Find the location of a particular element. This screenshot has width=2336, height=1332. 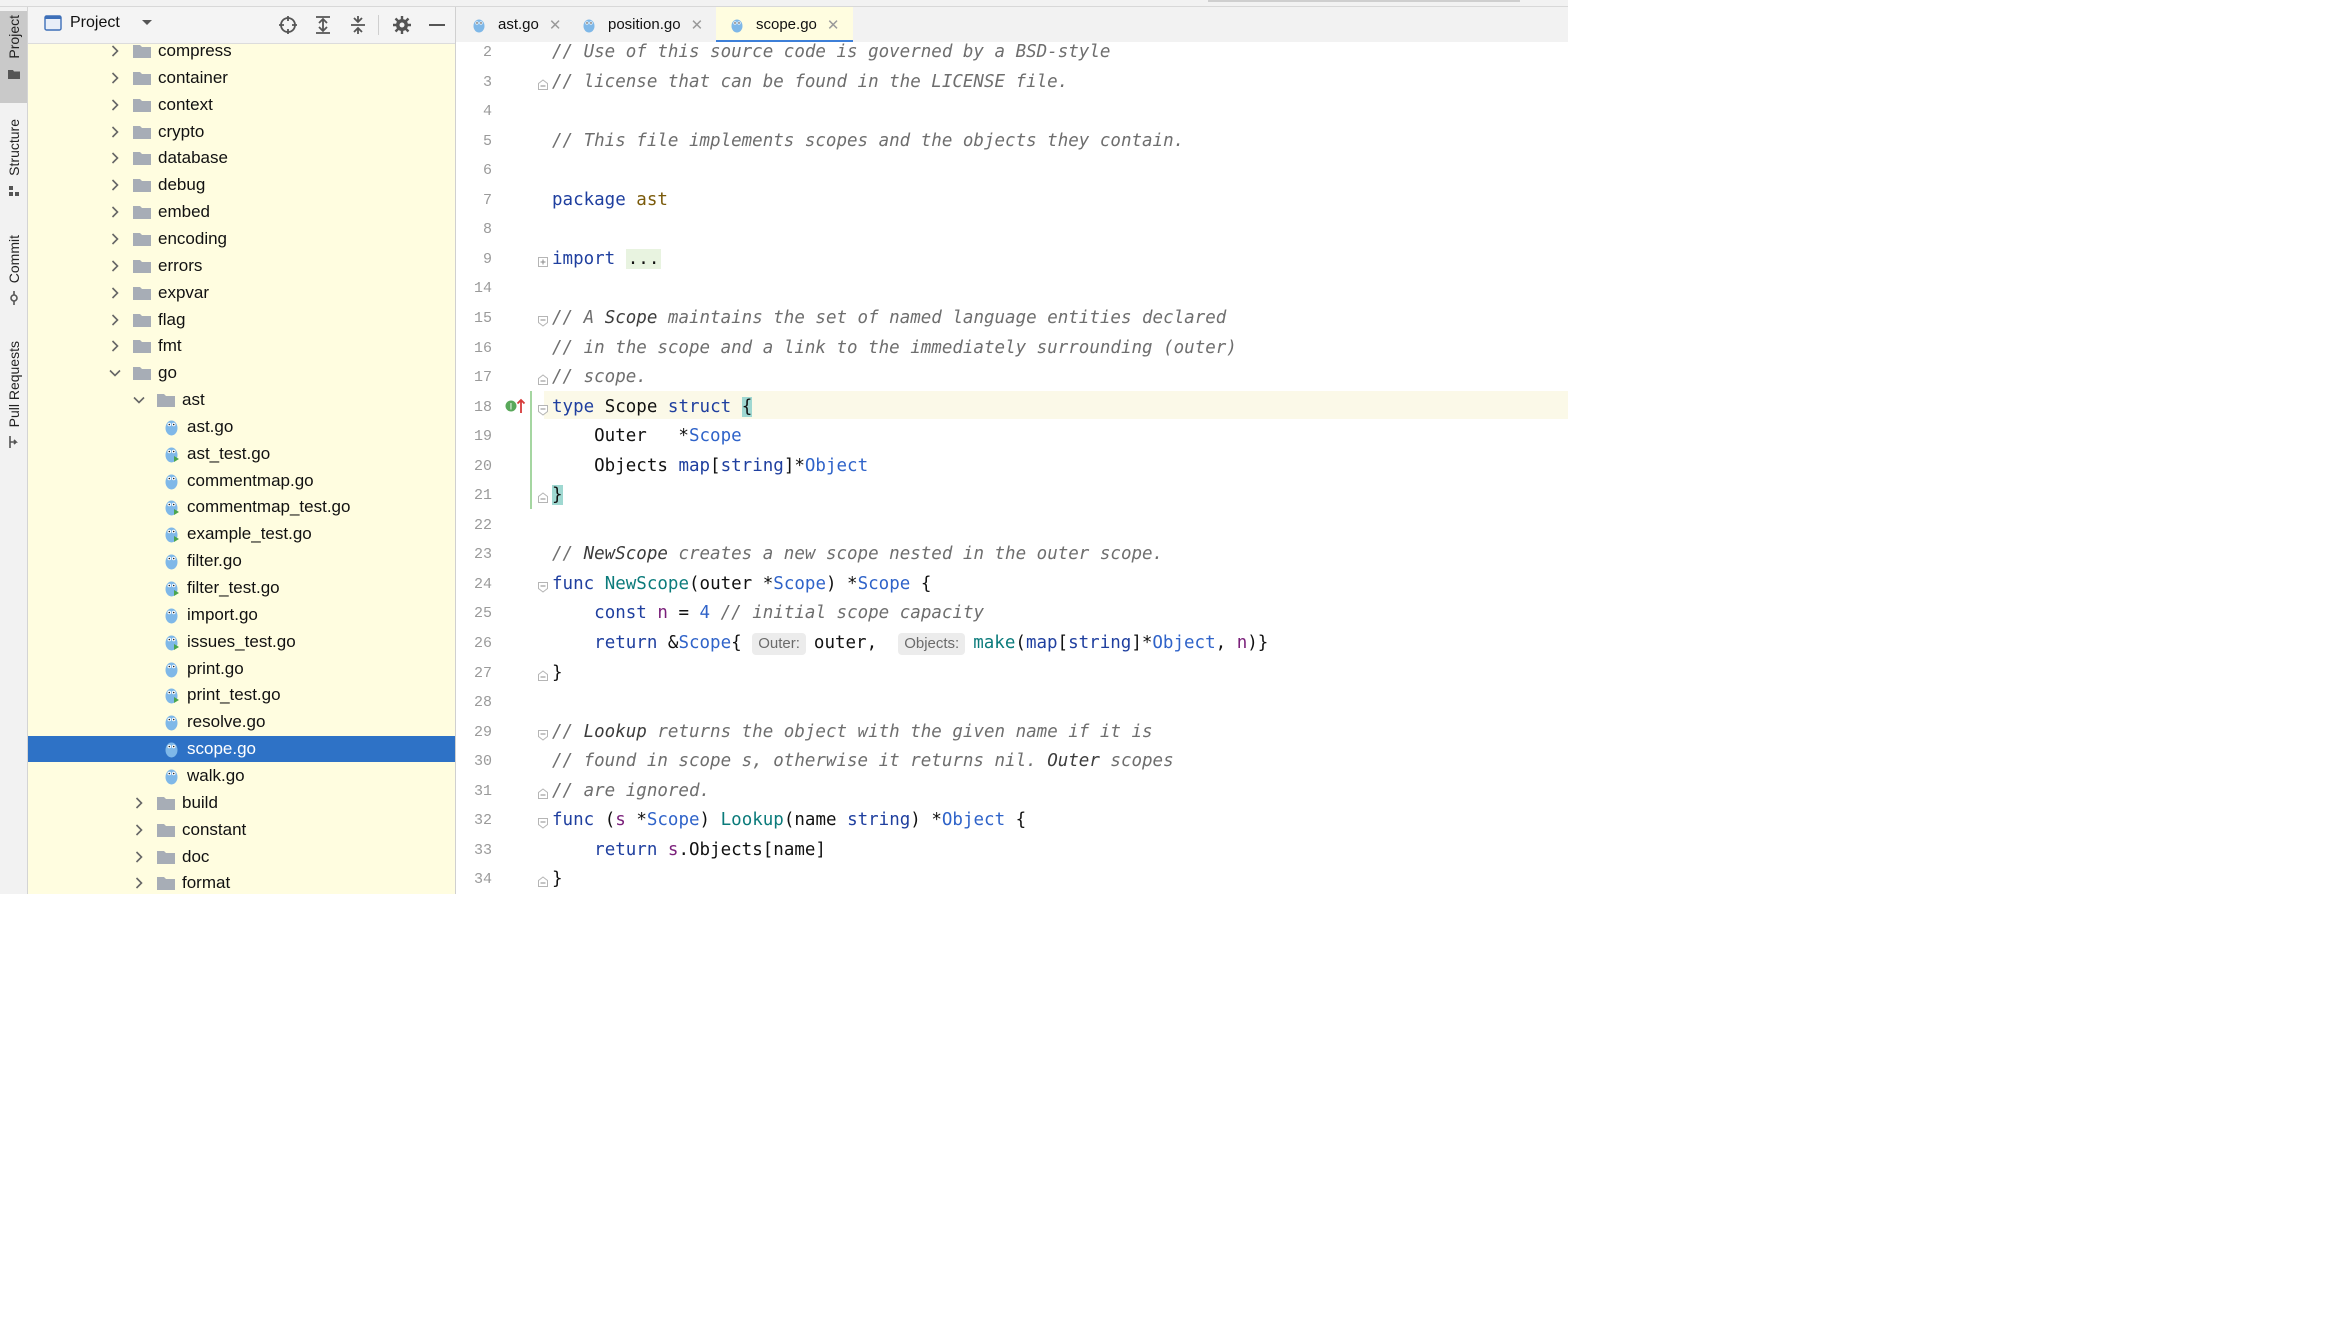

tree-file-item: walk.go is located at coordinates (241, 776).